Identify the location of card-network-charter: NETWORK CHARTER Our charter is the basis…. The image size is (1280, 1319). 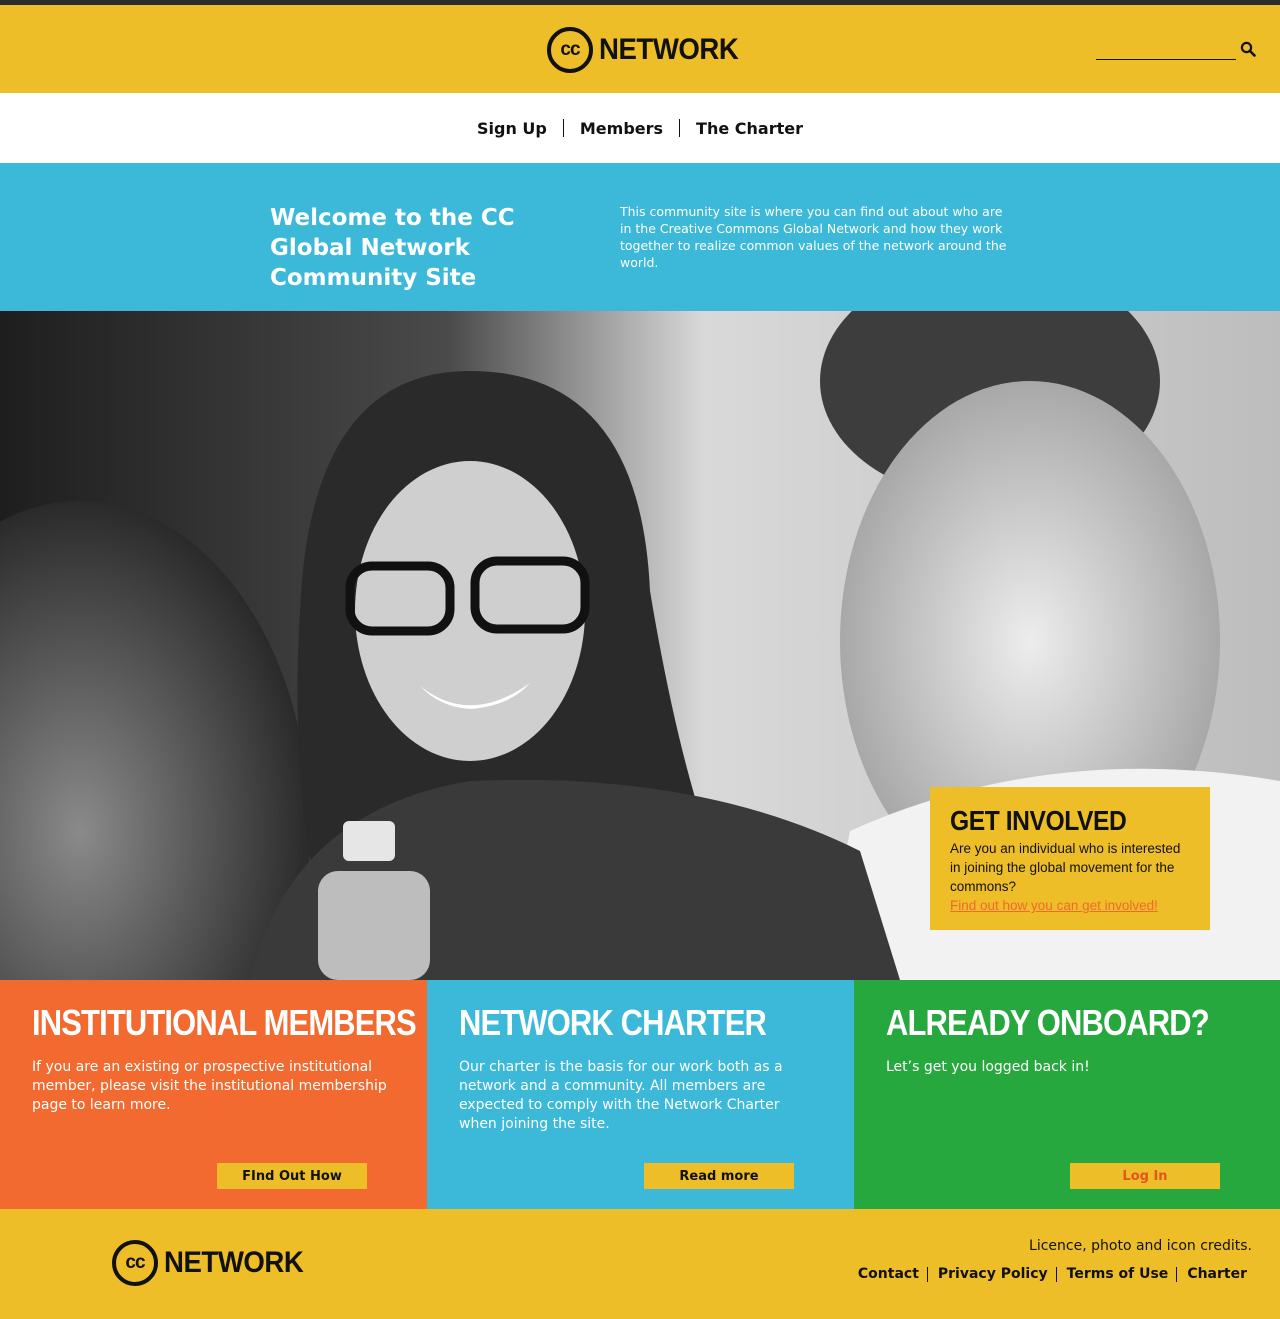
(640, 1094).